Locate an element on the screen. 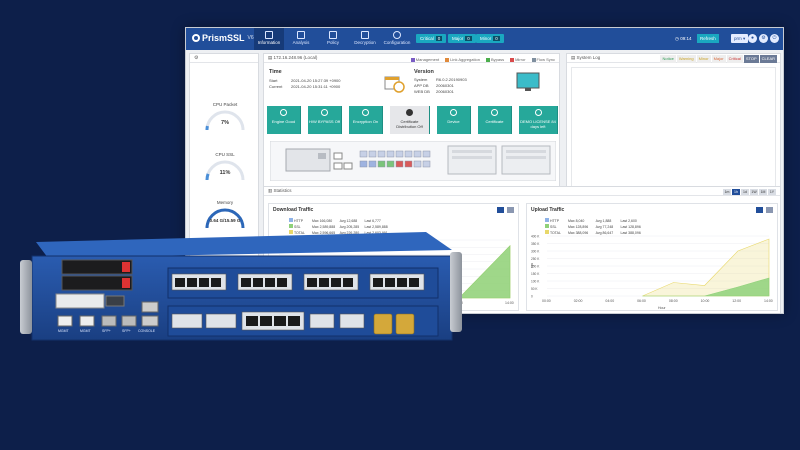 Image resolution: width=800 pixels, height=450 pixels. network-module-bottom is located at coordinates (303, 321).